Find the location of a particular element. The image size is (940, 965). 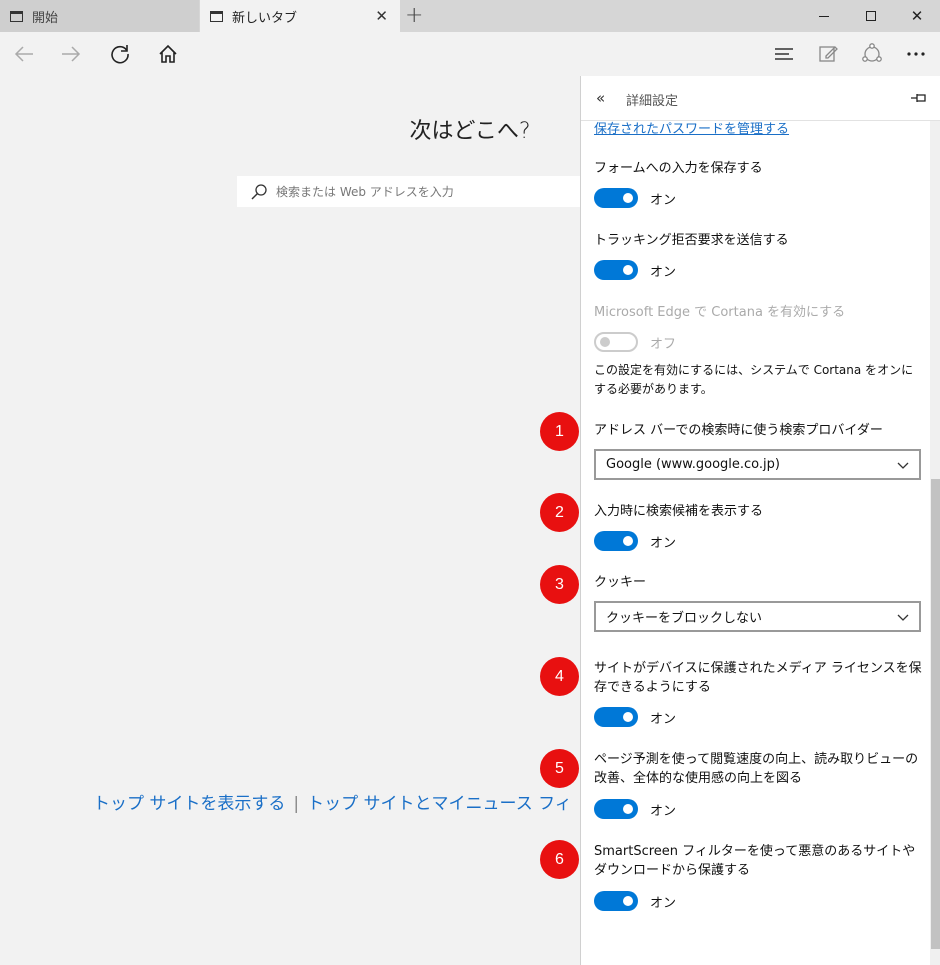

dnt-setting: トラッキング拒否要求を送信する is located at coordinates (759, 240).